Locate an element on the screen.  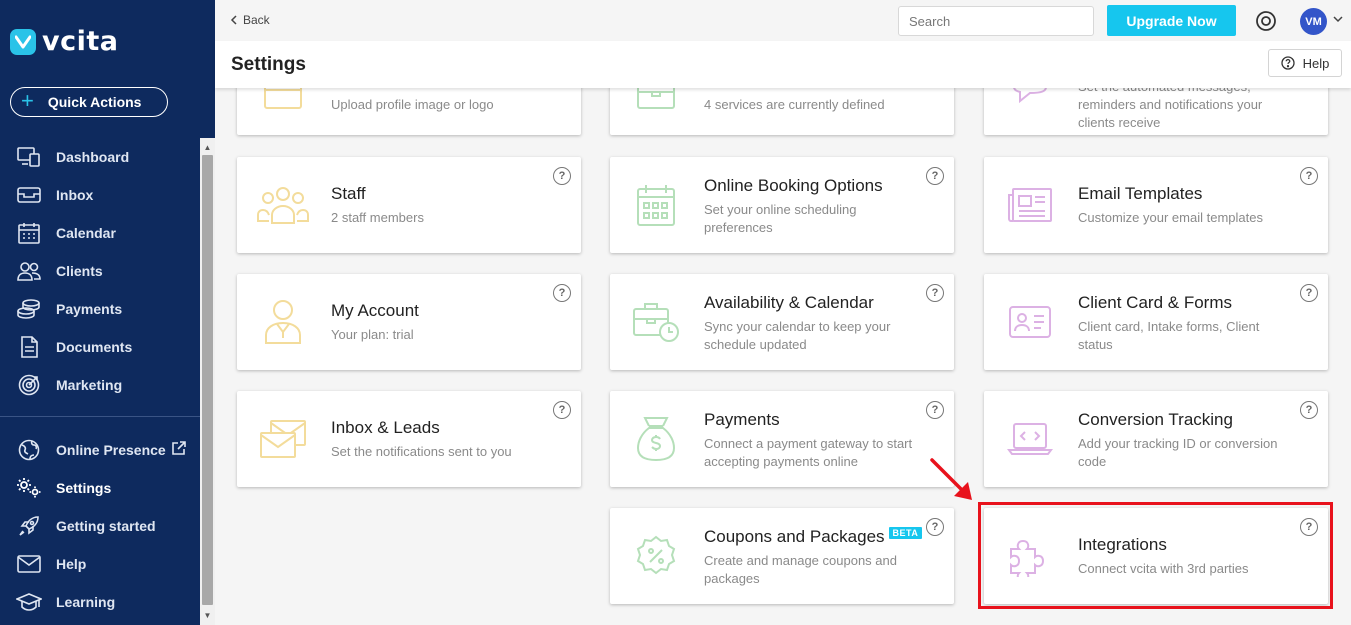
sidebar-item-label: Clients is located at coordinates (79, 271).